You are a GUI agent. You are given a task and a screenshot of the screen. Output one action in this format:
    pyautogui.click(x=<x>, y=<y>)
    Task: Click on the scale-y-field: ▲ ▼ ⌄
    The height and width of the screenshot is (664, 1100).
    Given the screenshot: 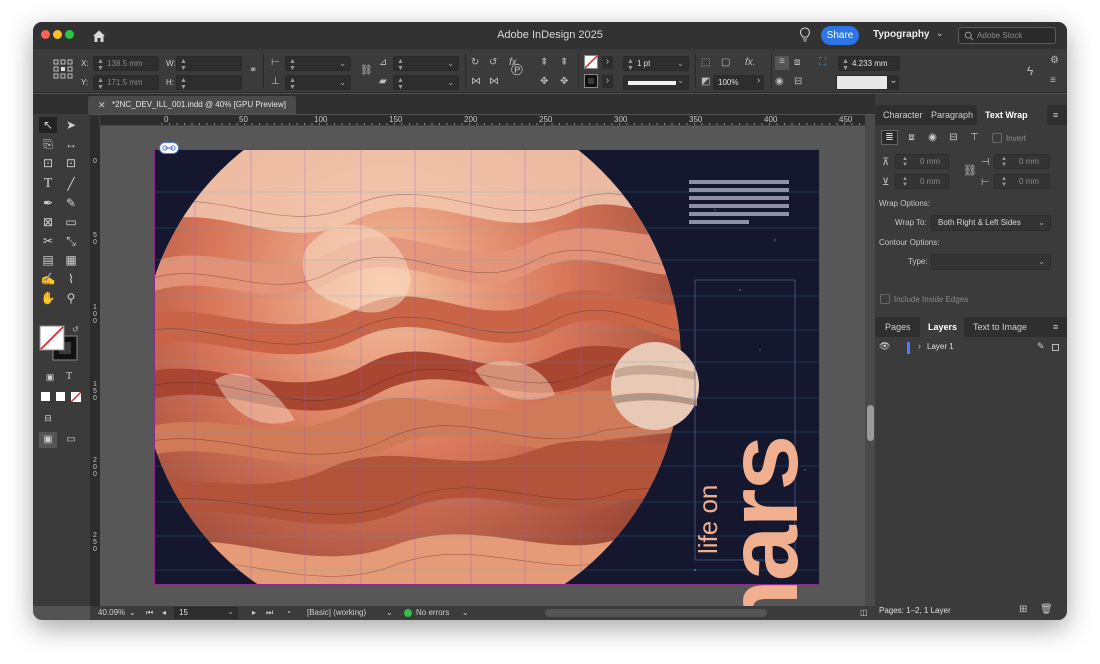 What is the action you would take?
    pyautogui.click(x=318, y=83)
    